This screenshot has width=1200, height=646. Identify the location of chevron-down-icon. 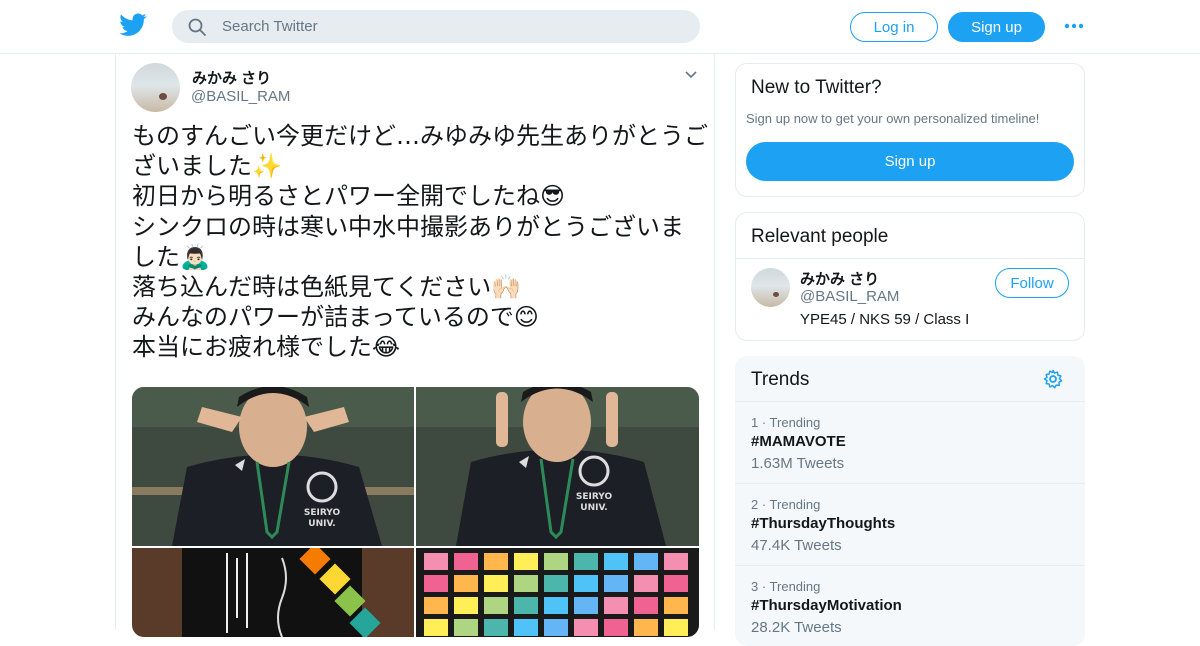
(691, 75).